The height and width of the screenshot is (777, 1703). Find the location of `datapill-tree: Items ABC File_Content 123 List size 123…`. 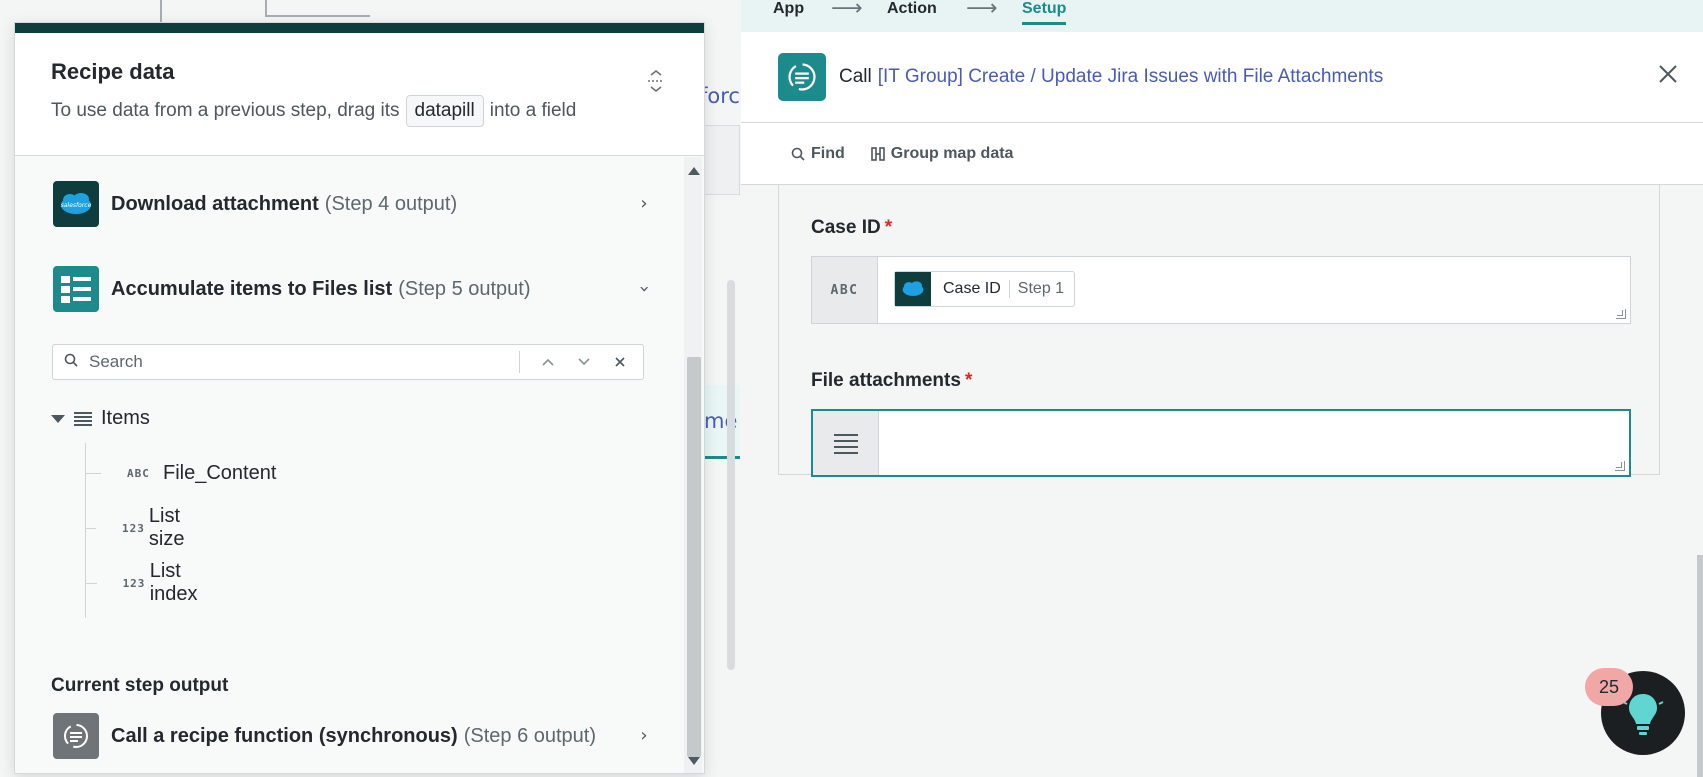

datapill-tree: Items ABC File_Content 123 List size 123… is located at coordinates (163, 512).